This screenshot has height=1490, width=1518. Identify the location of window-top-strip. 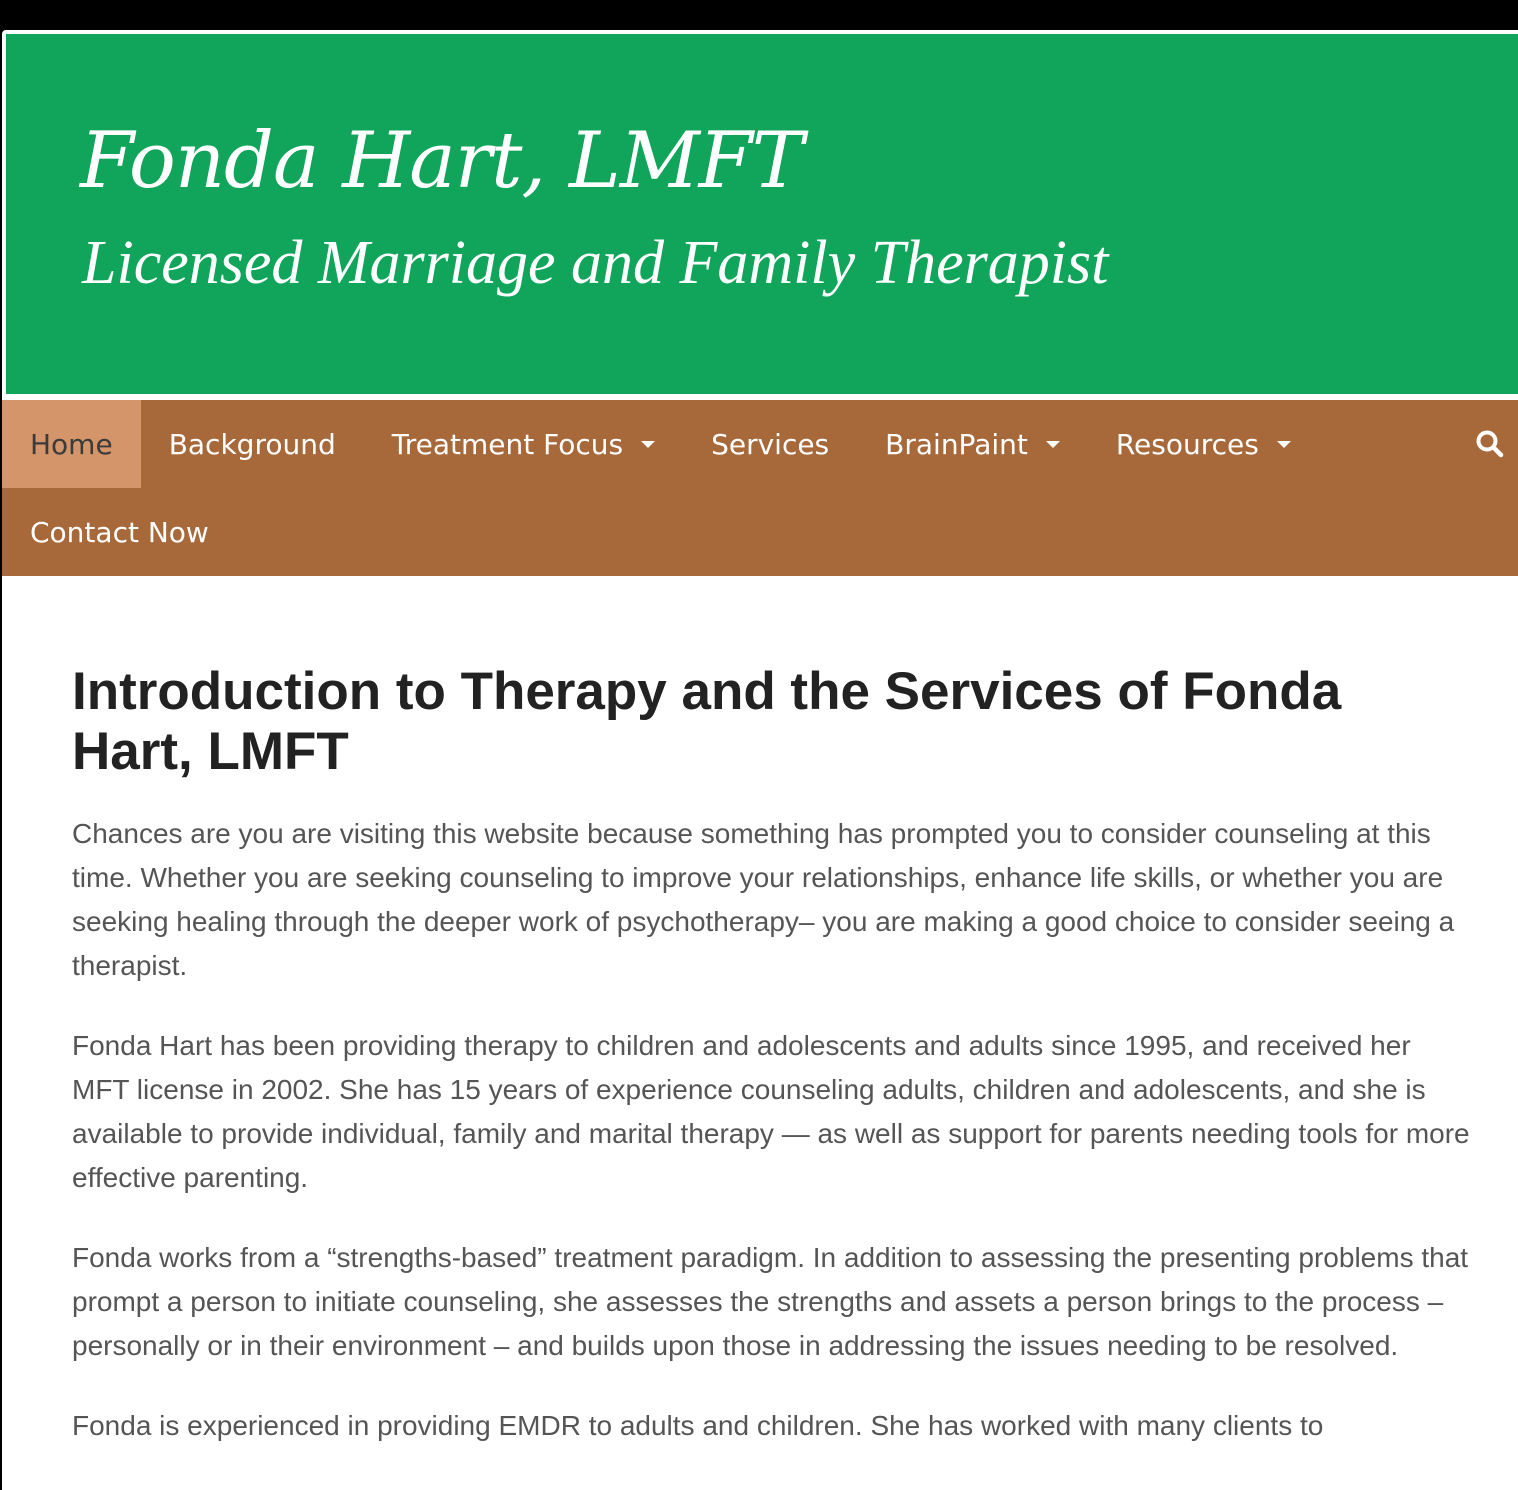
(759, 4).